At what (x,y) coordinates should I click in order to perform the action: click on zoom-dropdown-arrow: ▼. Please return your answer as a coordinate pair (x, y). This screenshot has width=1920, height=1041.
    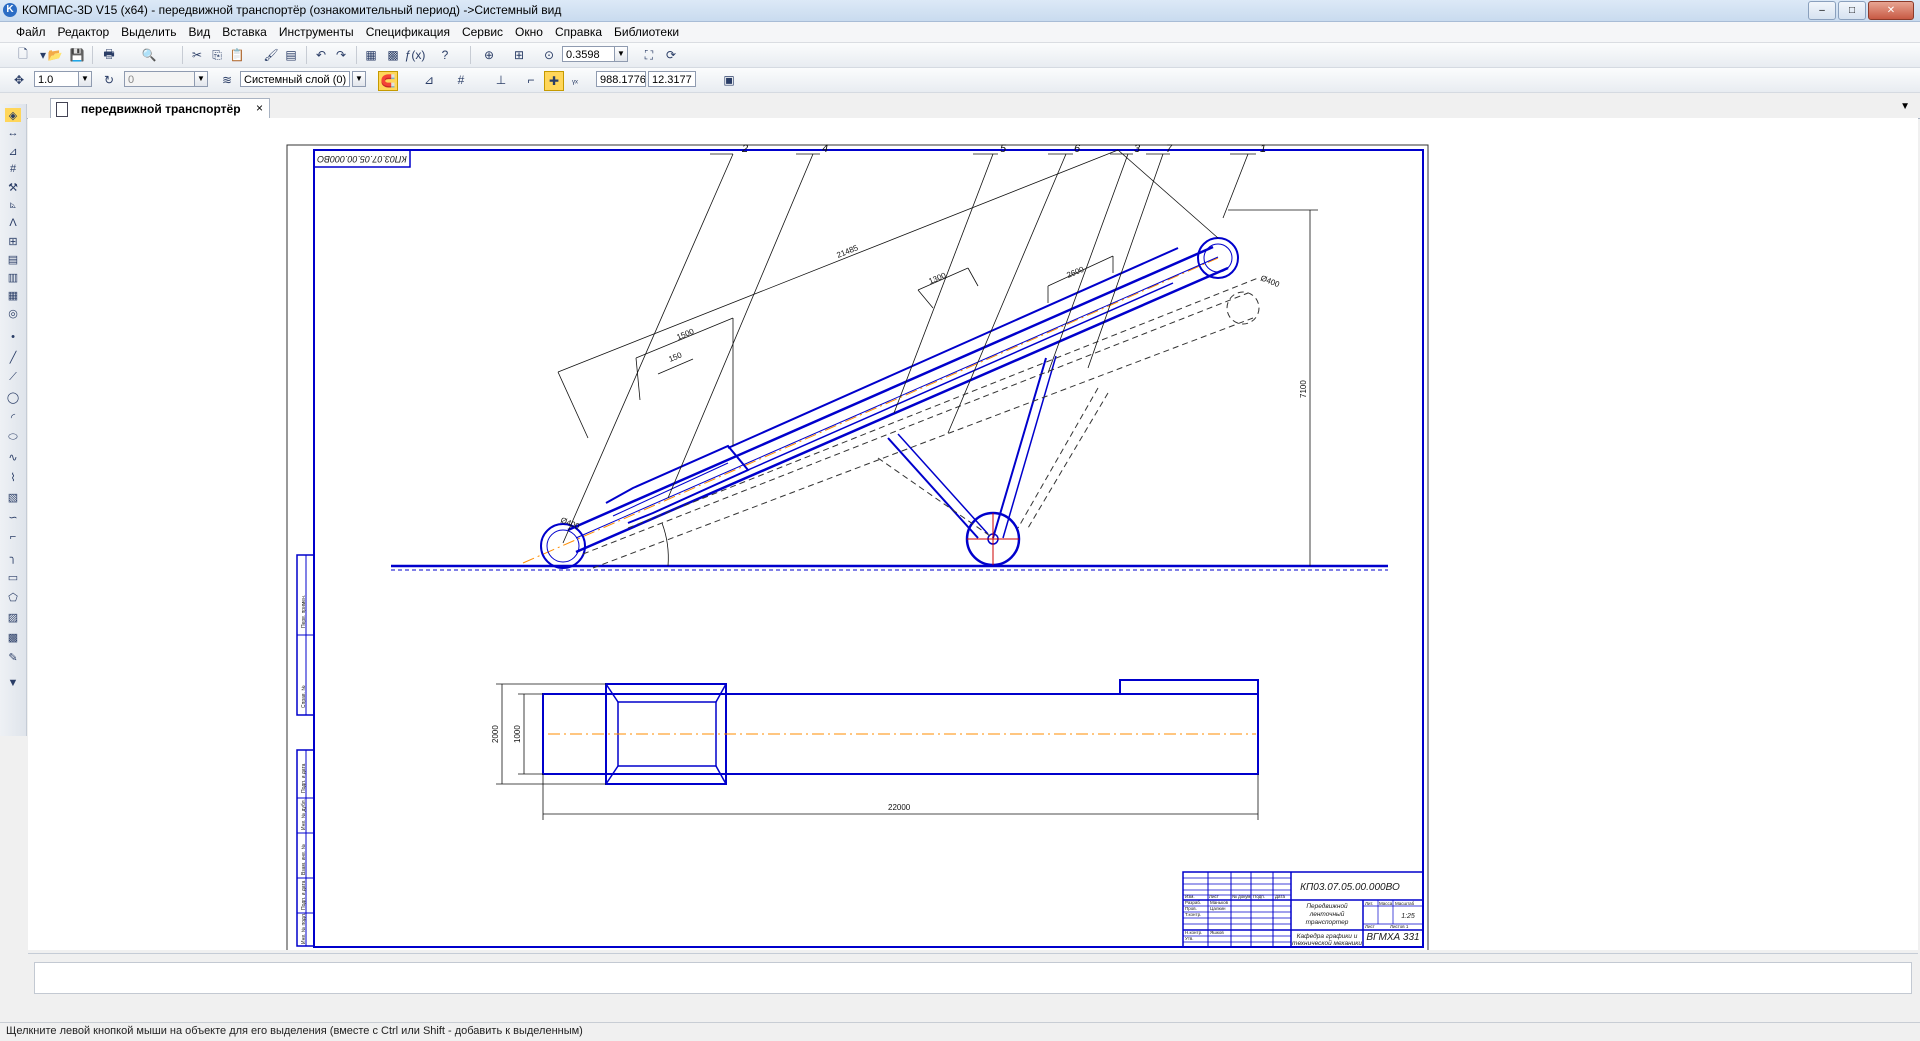
    Looking at the image, I should click on (621, 54).